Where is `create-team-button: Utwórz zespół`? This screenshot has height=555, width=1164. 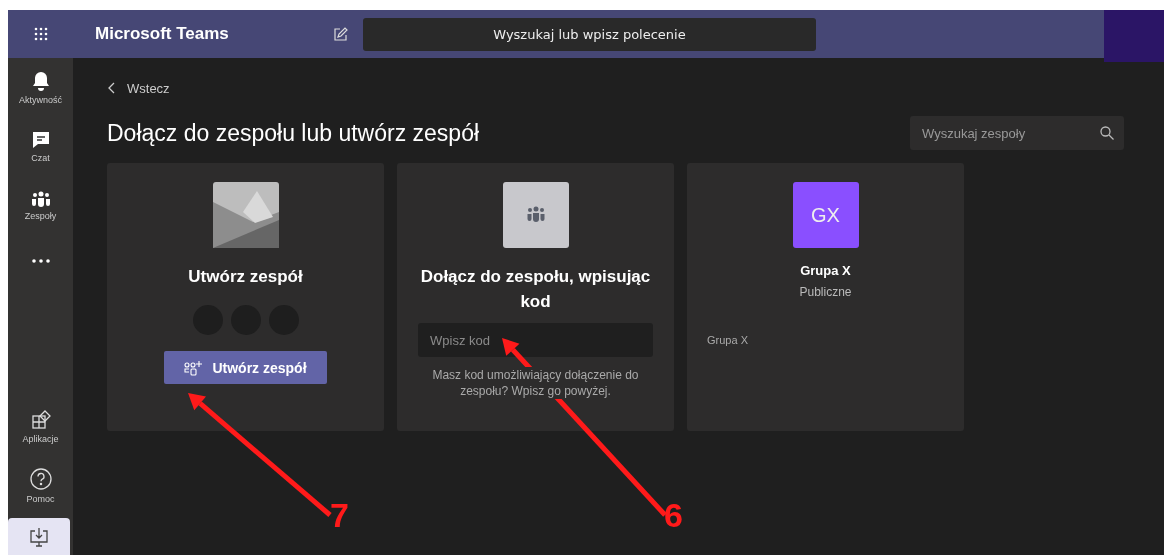 create-team-button: Utwórz zespół is located at coordinates (245, 367).